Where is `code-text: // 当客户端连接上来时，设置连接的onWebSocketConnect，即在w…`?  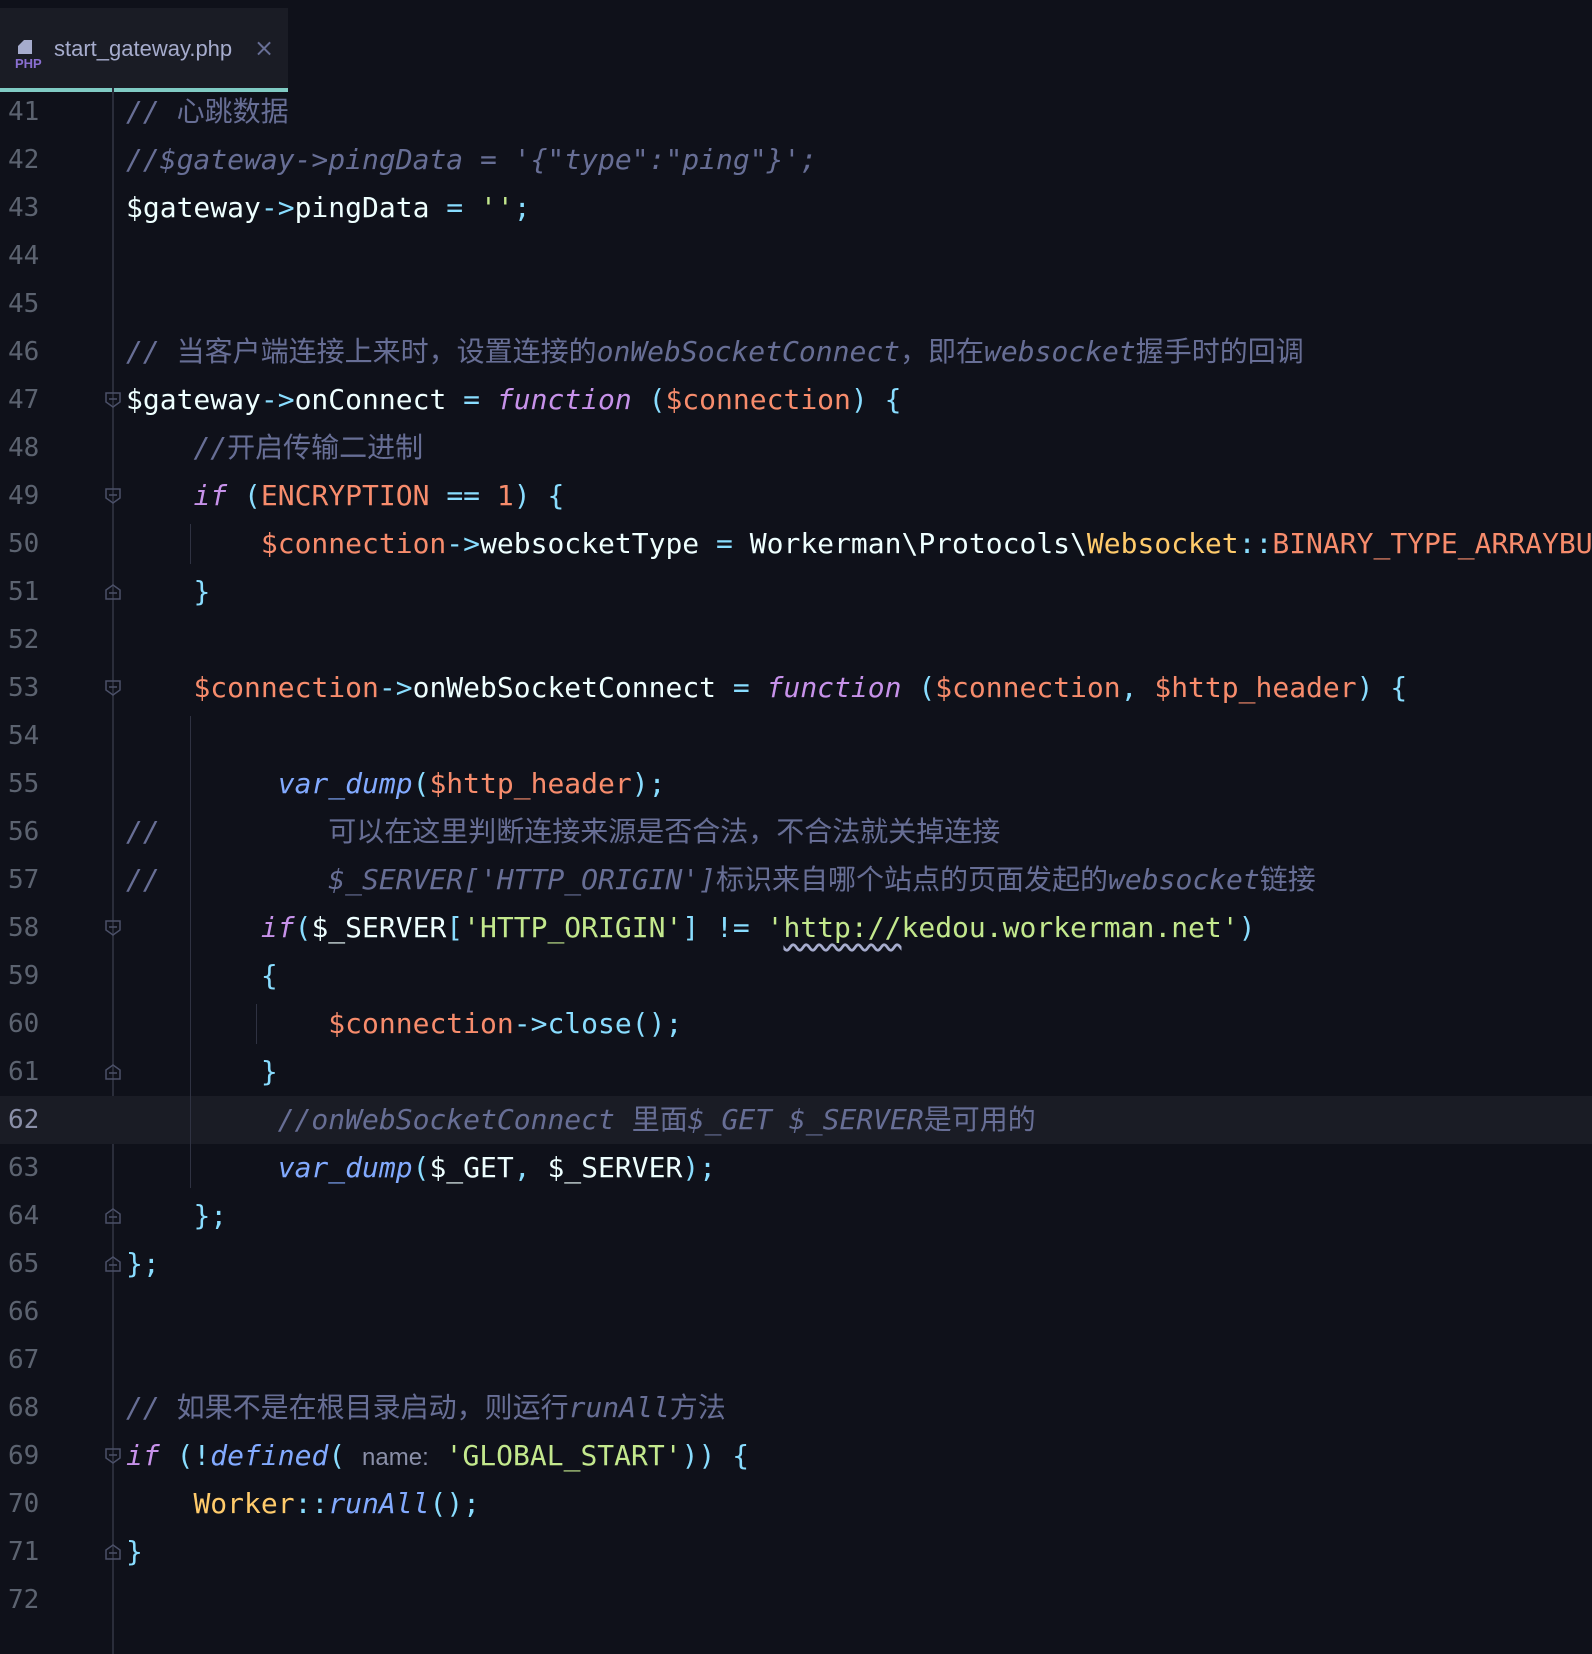
code-text: // 当客户端连接上来时，设置连接的onWebSocketConnect，即在w… is located at coordinates (715, 352).